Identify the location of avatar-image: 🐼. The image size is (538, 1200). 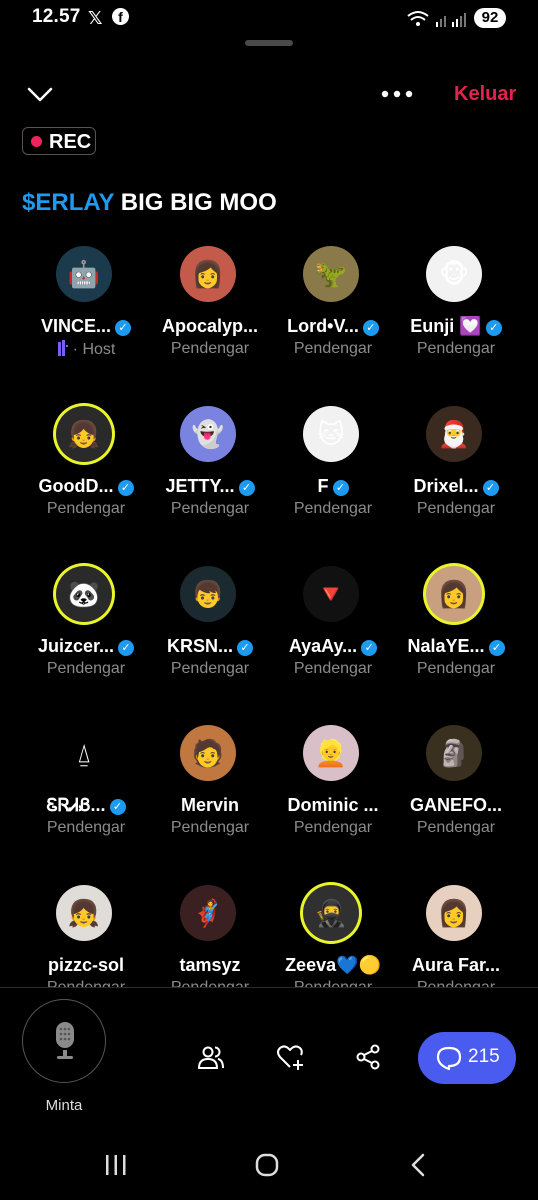
(84, 594).